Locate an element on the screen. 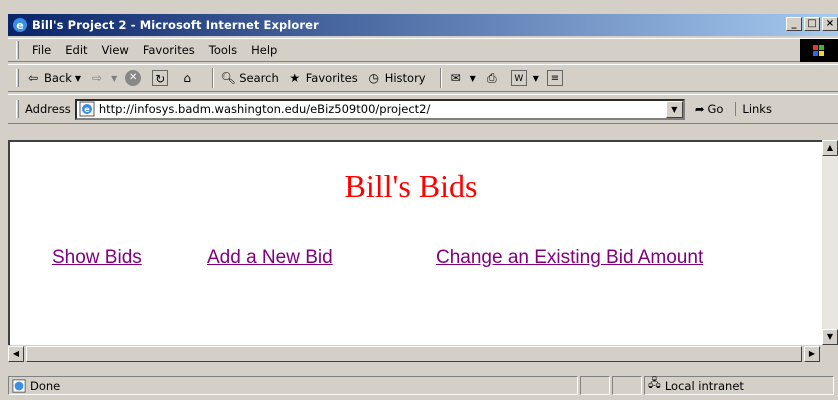 This screenshot has width=838, height=400. scroll-right-button: ▶ is located at coordinates (812, 354).